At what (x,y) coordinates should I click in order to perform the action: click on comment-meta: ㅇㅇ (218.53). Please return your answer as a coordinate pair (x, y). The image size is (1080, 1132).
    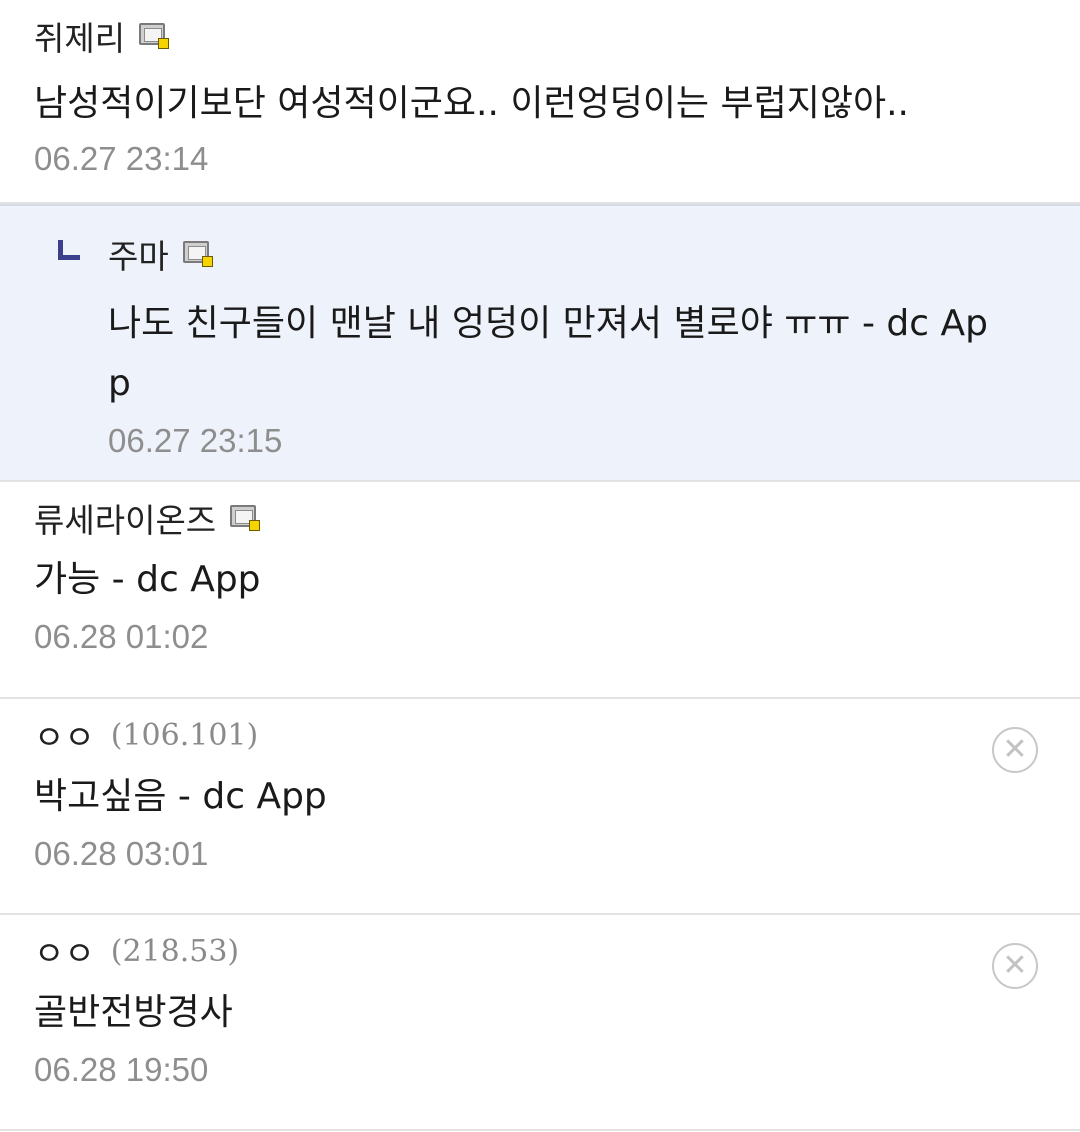
    Looking at the image, I should click on (137, 951).